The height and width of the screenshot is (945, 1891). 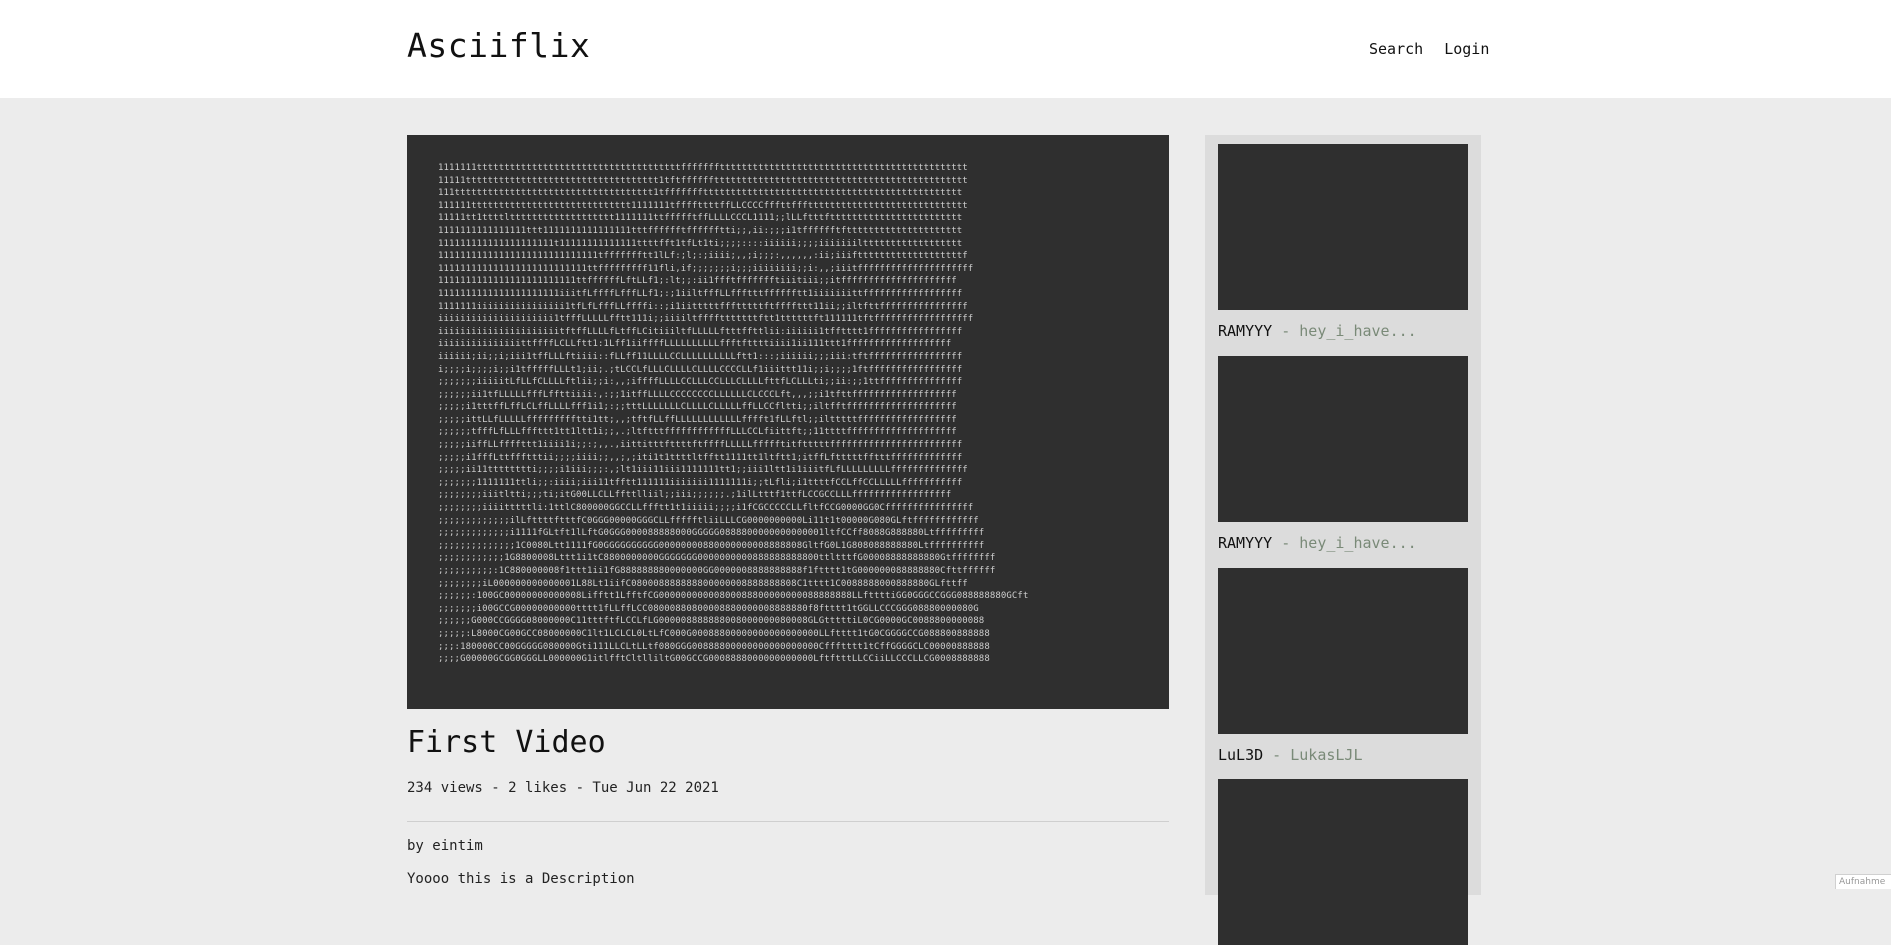 What do you see at coordinates (788, 821) in the screenshot?
I see `divider` at bounding box center [788, 821].